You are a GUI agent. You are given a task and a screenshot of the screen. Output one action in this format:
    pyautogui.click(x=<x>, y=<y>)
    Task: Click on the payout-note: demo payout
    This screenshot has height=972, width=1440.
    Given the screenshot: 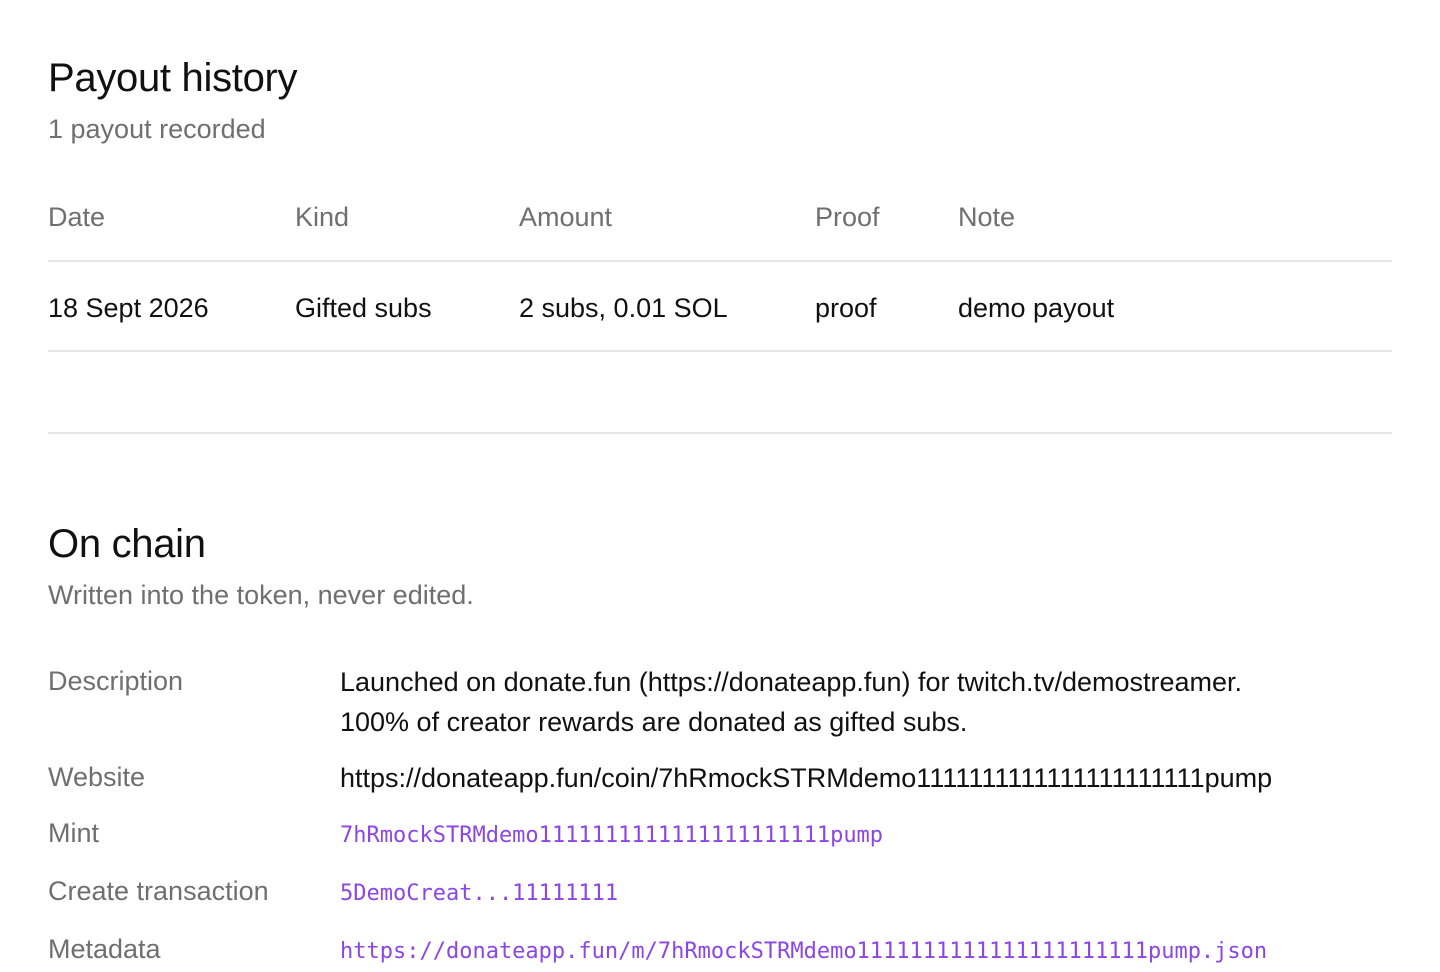 What is the action you would take?
    pyautogui.click(x=1036, y=308)
    